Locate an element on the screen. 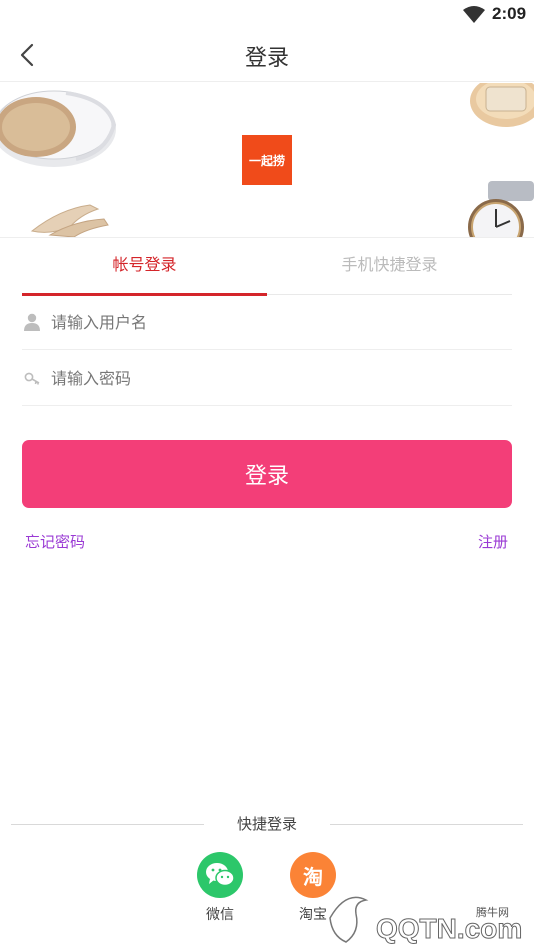 The height and width of the screenshot is (949, 534). tab-phone-quick-login: 手机快捷登录 is located at coordinates (389, 266).